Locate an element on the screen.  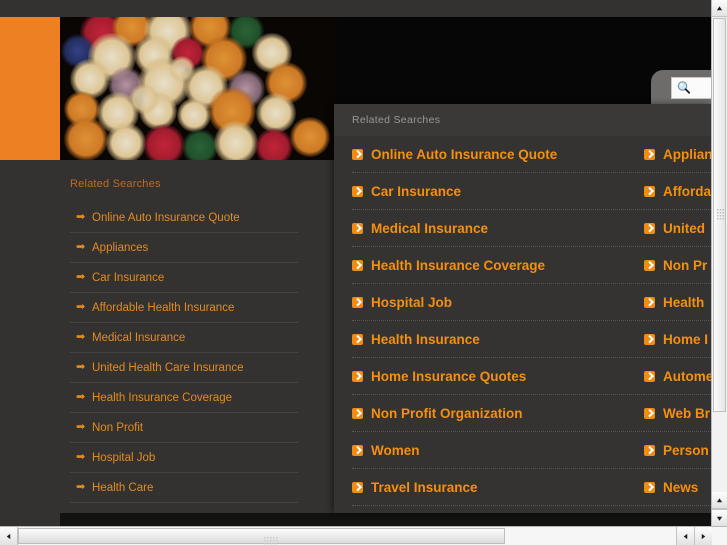
scroll-grip-icon is located at coordinates (271, 539).